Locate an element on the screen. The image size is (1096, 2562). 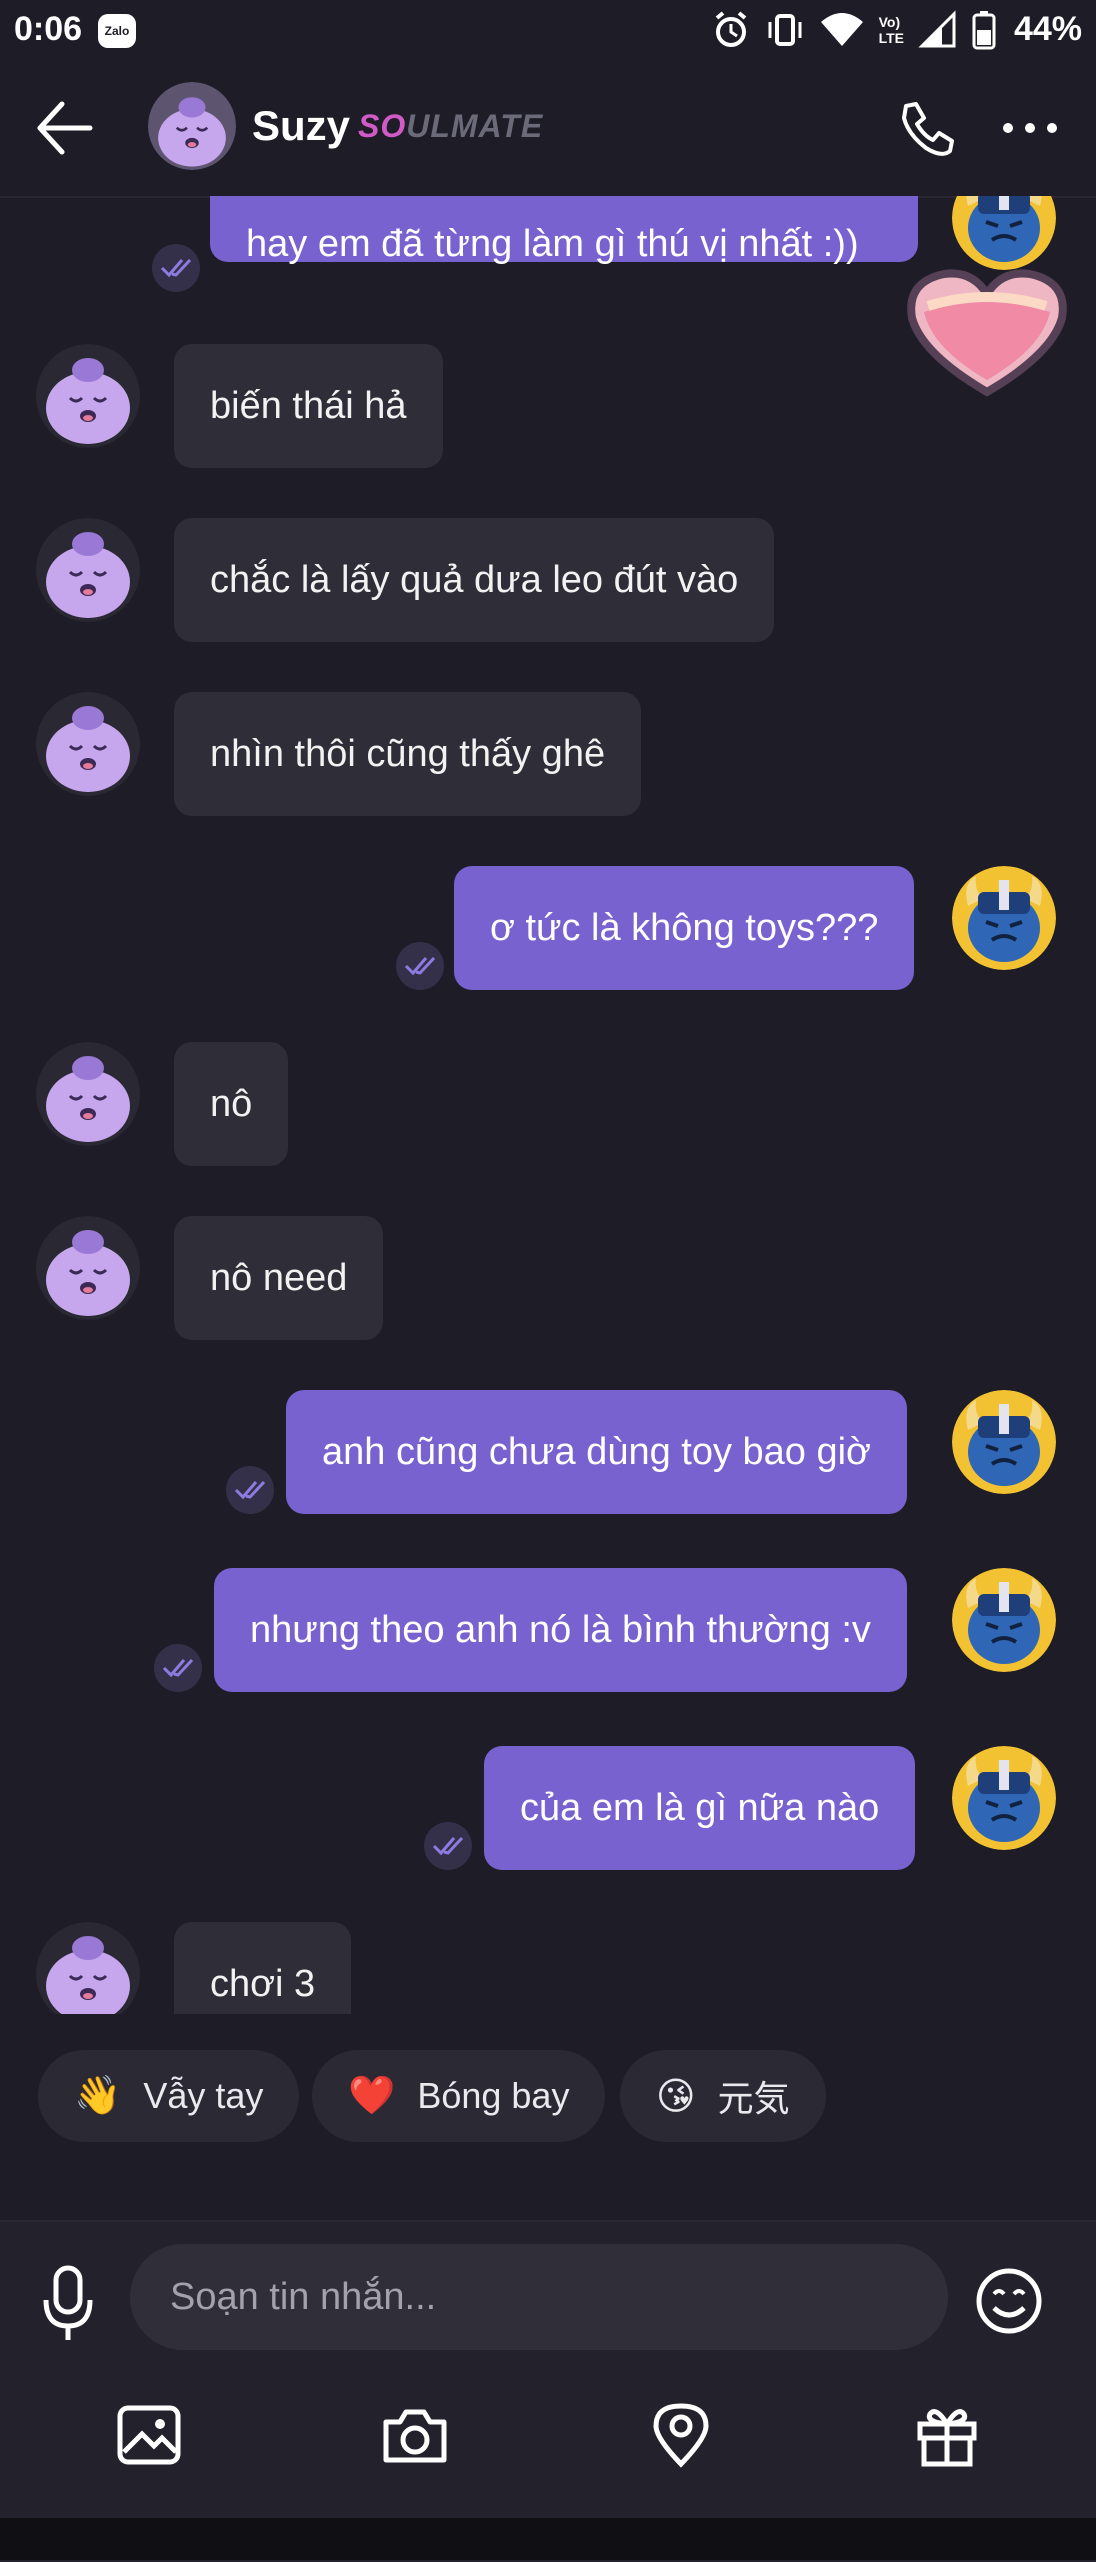
status-icons: Vo) LTE is located at coordinates (853, 30).